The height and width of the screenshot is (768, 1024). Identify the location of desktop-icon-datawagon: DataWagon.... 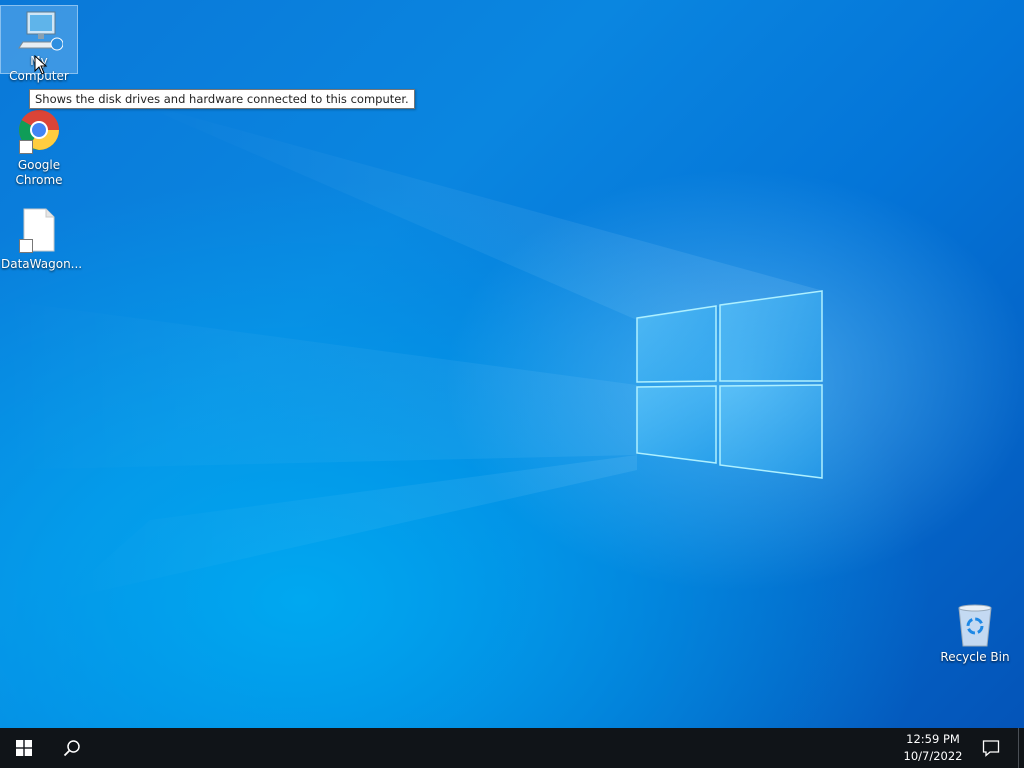
(42, 239).